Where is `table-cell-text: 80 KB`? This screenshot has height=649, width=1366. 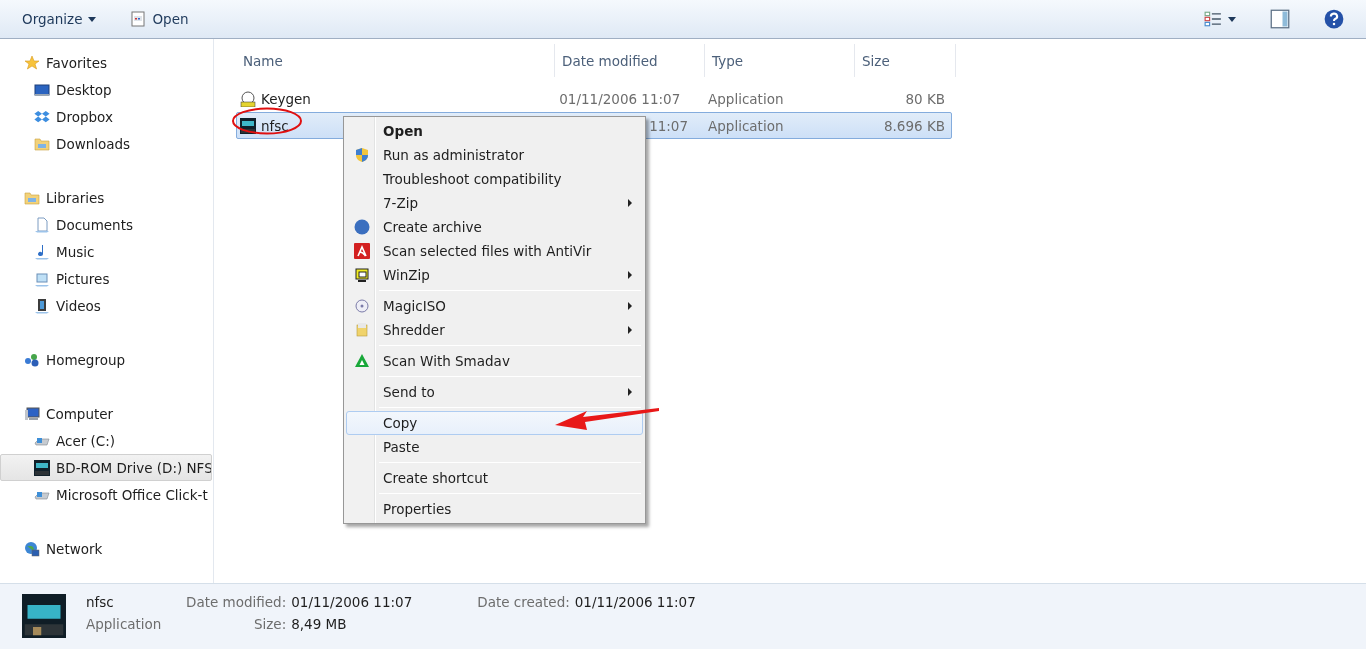 table-cell-text: 80 KB is located at coordinates (925, 98).